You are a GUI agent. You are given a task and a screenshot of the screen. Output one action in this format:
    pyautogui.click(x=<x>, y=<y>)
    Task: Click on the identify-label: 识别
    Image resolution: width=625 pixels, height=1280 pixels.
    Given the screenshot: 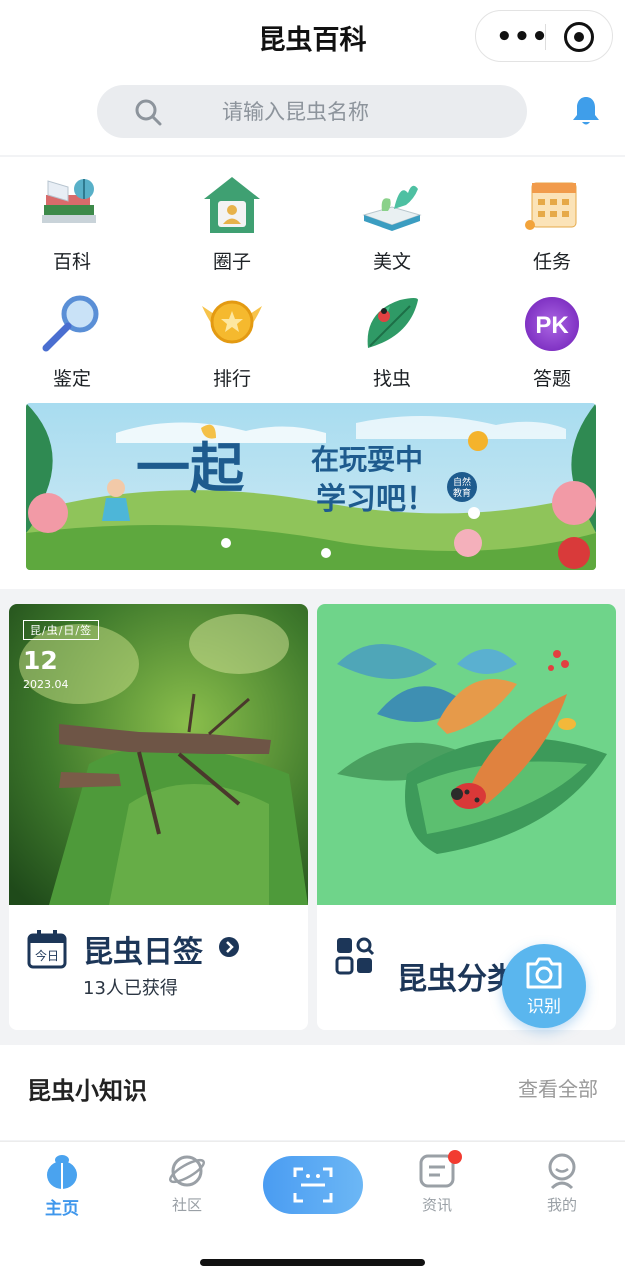 What is the action you would take?
    pyautogui.click(x=544, y=1007)
    